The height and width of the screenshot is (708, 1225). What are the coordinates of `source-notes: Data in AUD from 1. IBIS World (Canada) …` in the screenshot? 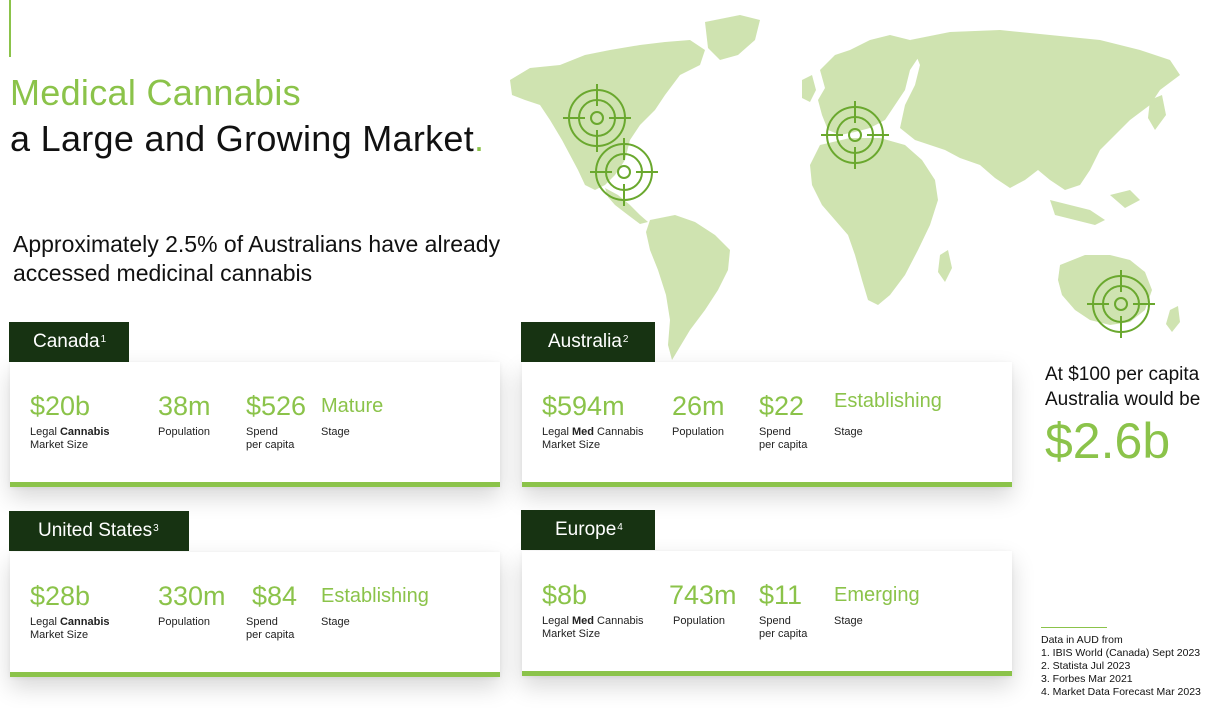 It's located at (1121, 666).